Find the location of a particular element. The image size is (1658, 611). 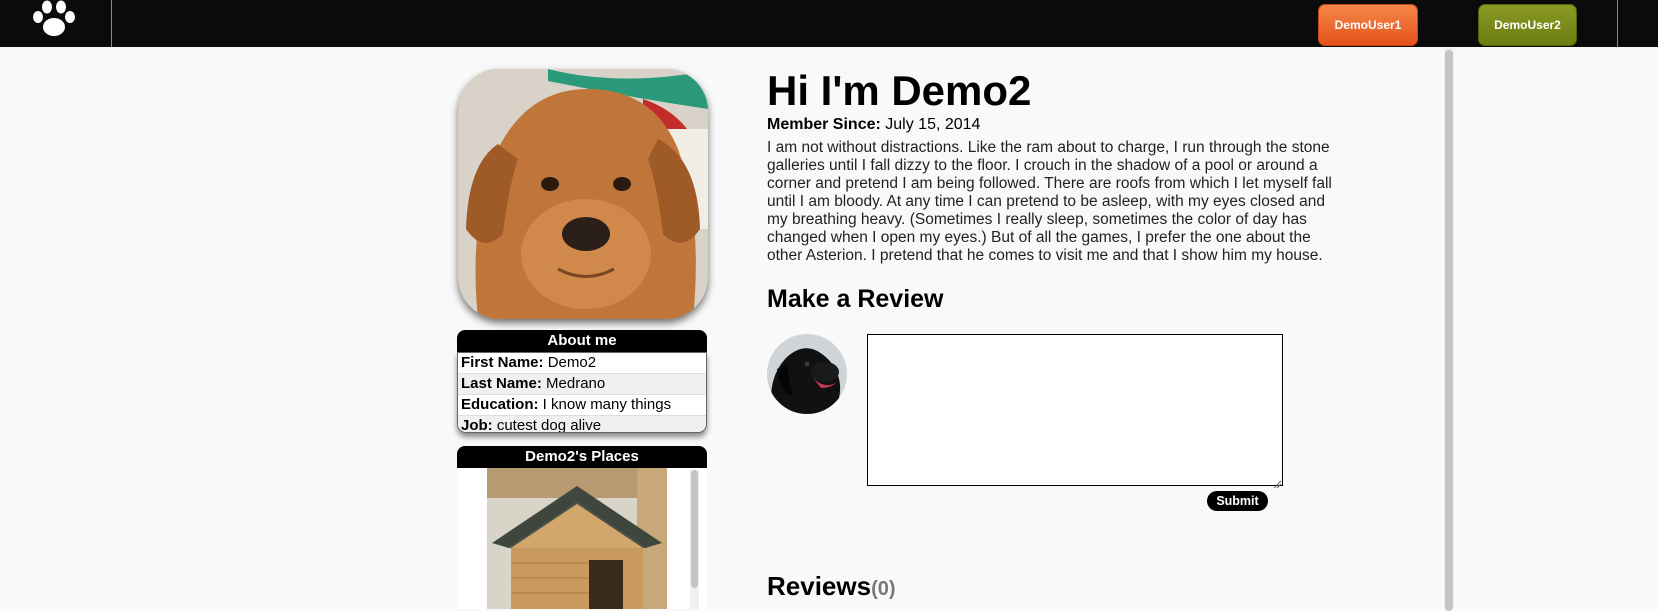

submit-review-button: Submit is located at coordinates (1237, 501).